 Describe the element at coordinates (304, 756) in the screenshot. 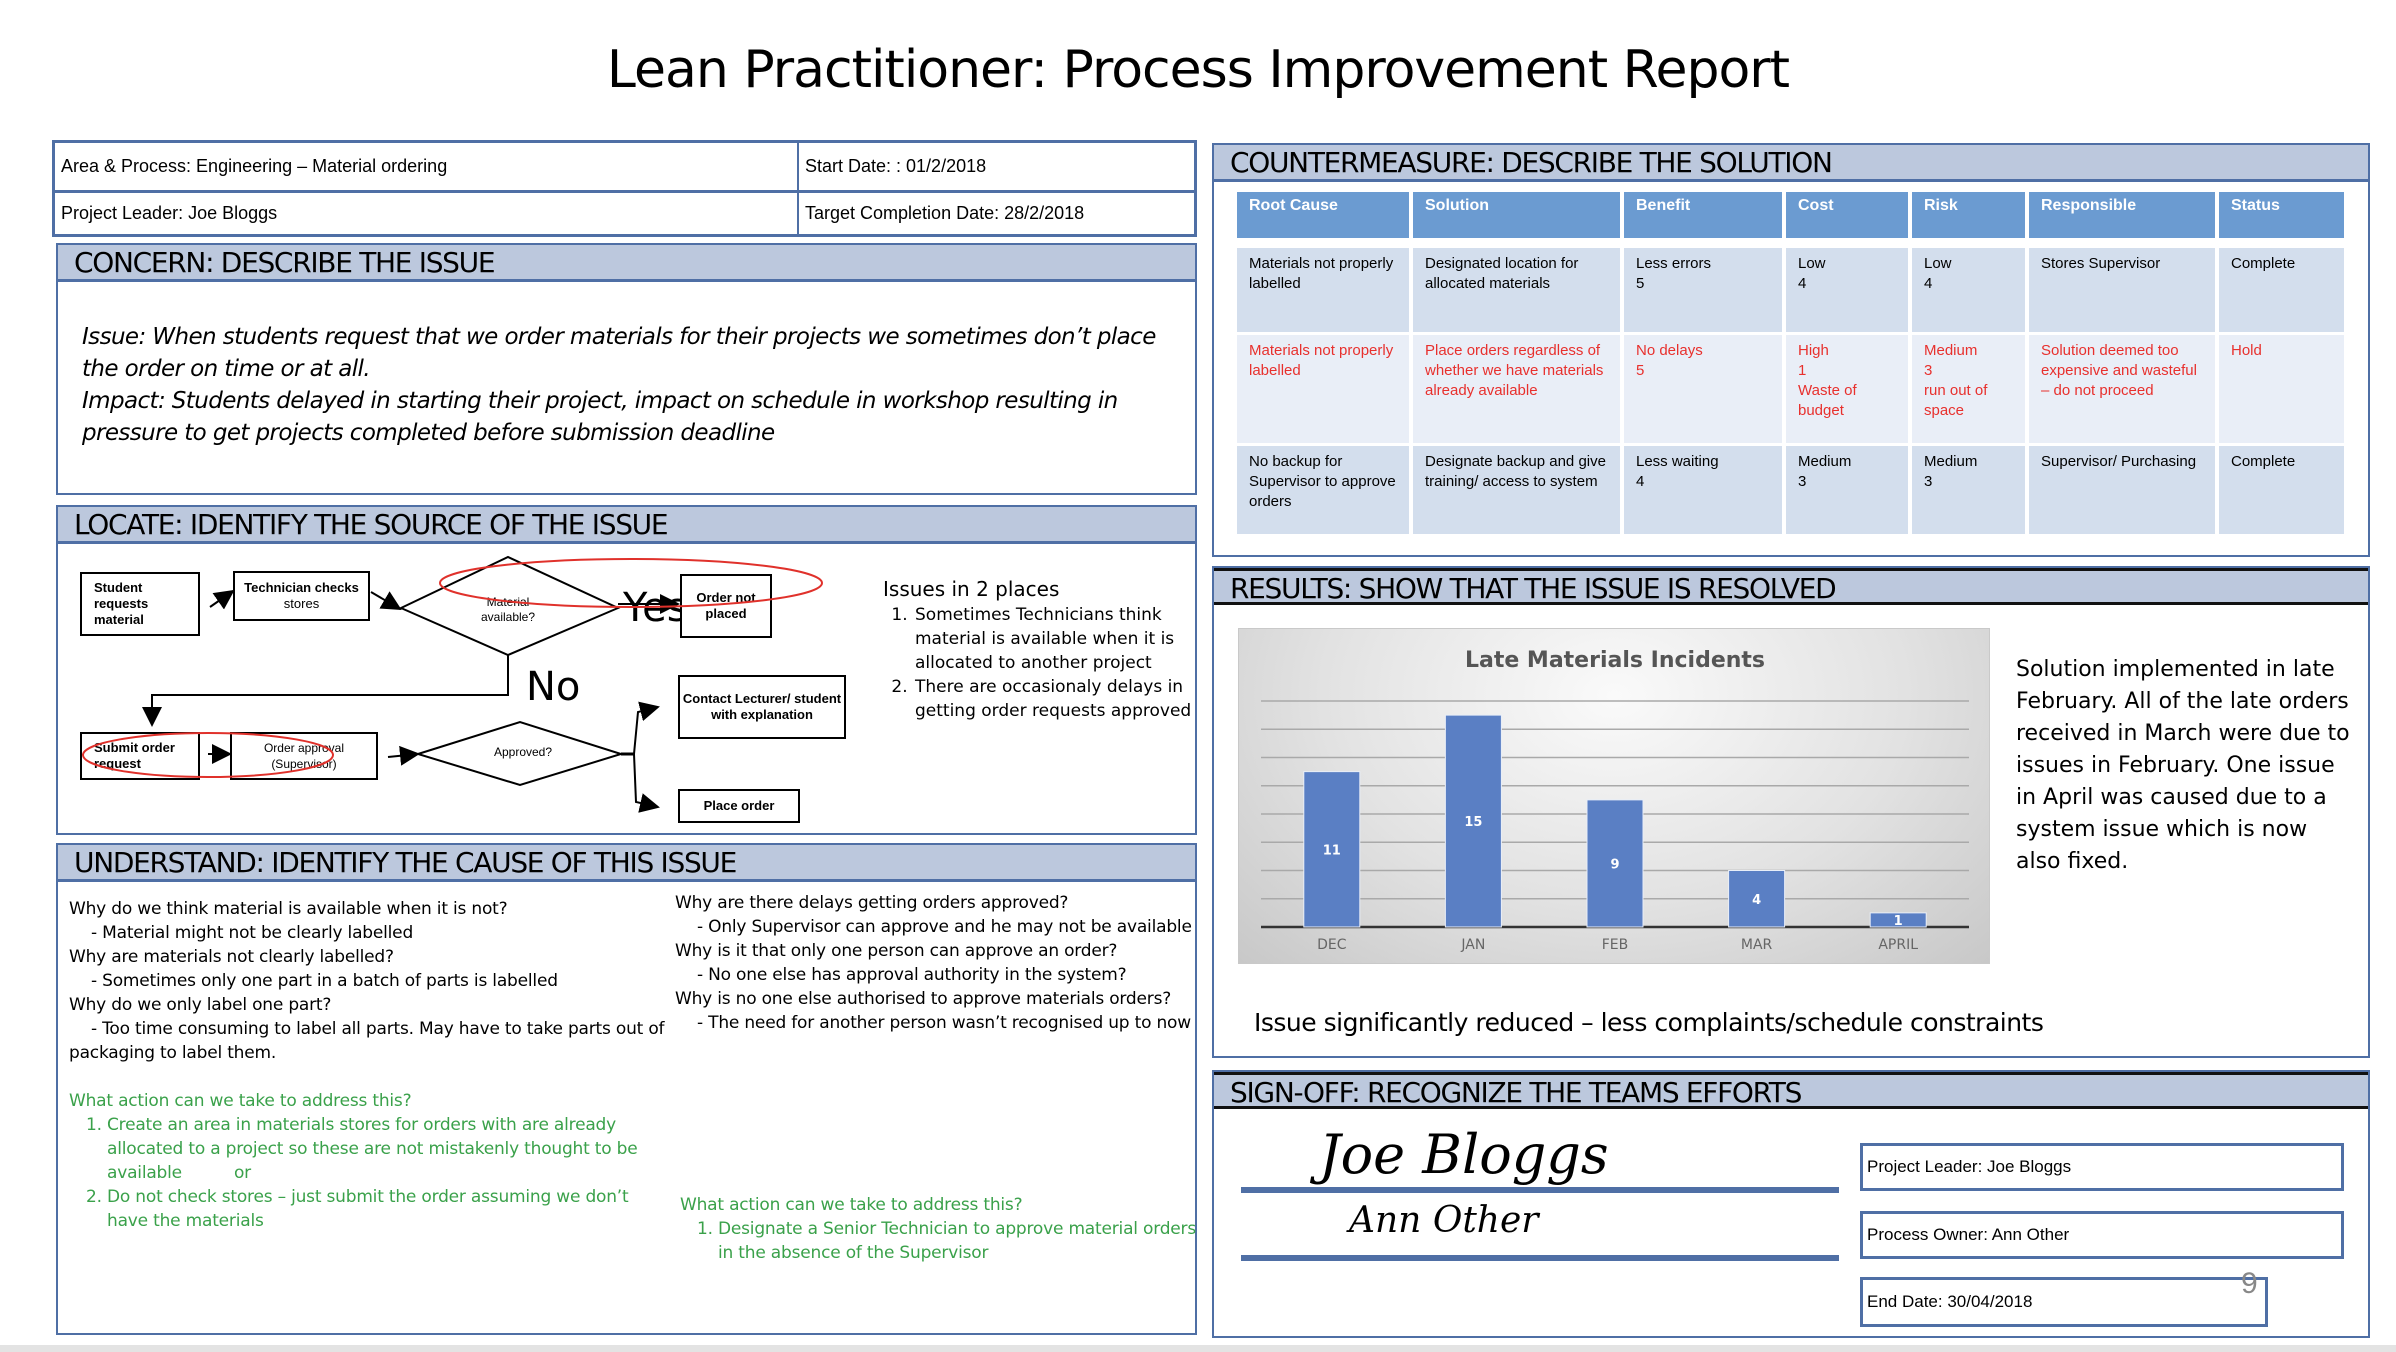

I see `flow-step-order-approval: Order approval (Supervisor)` at that location.